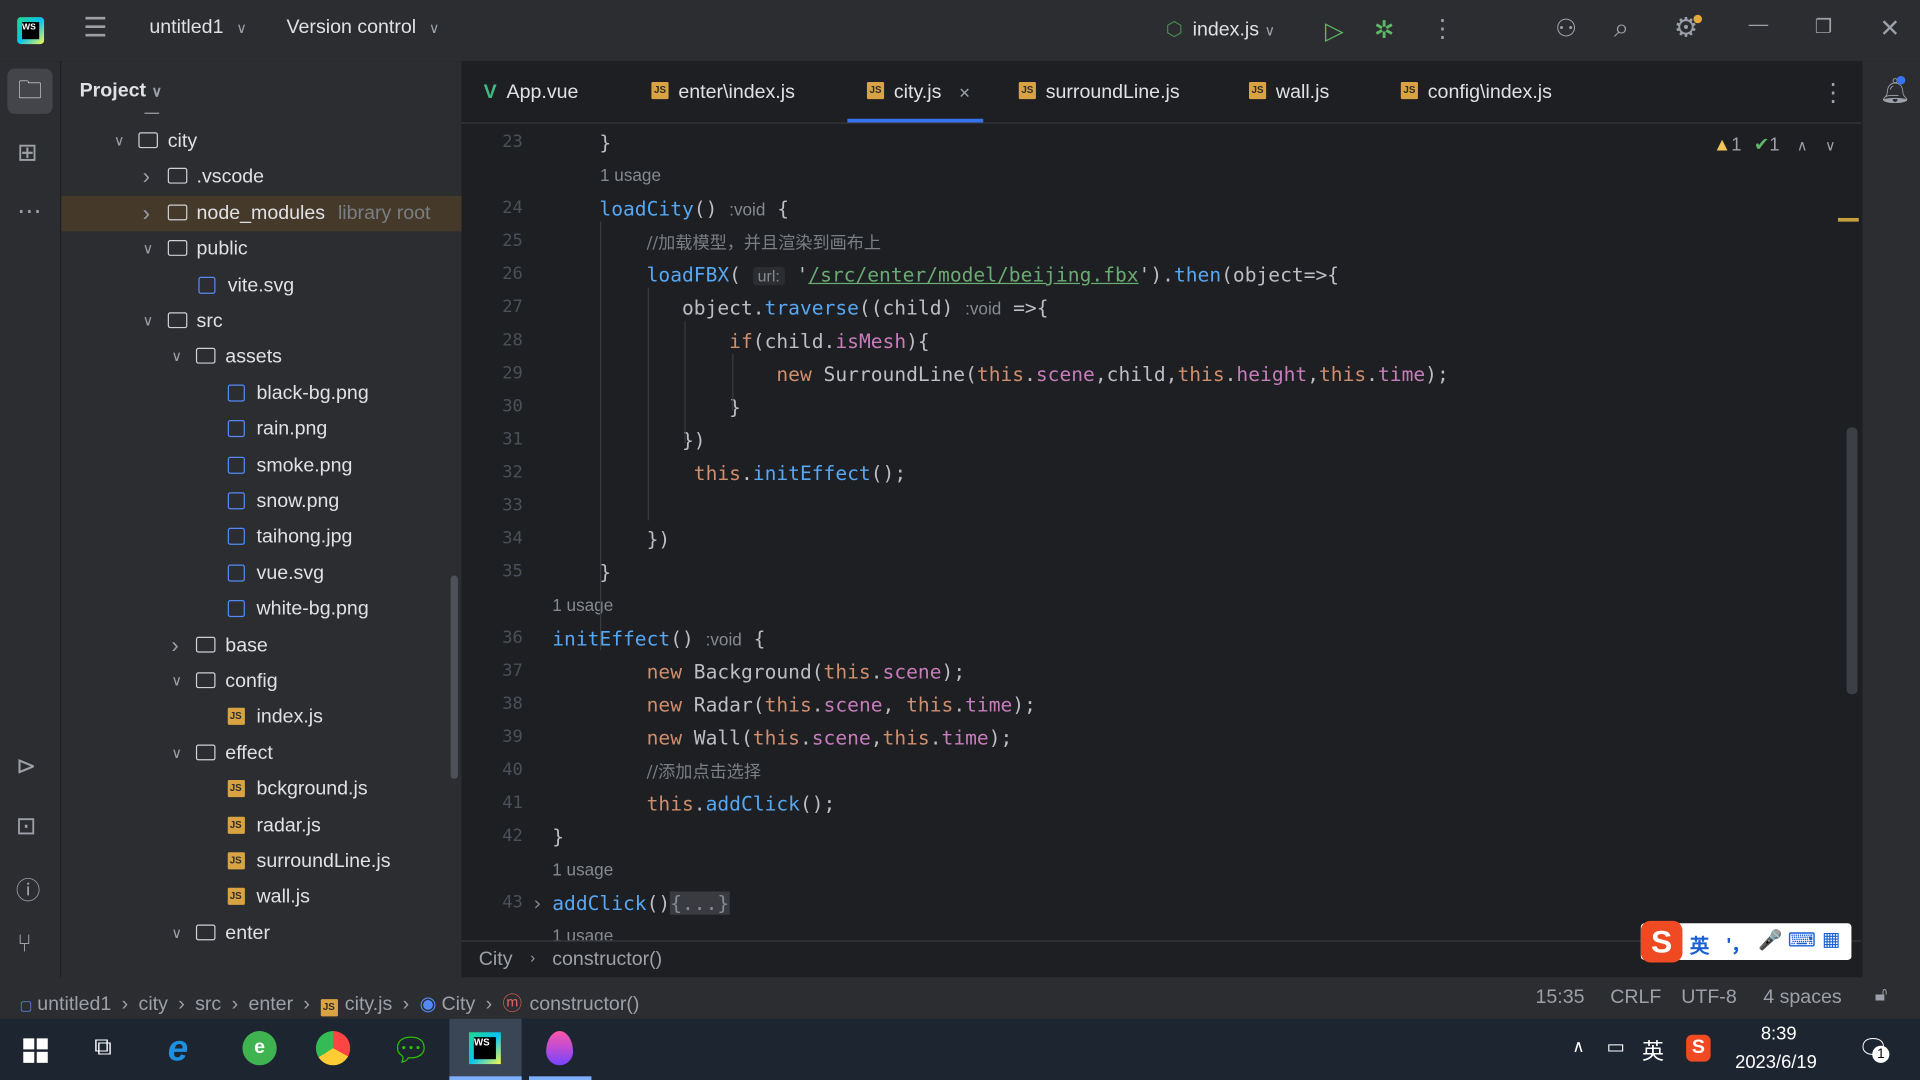 This screenshot has width=1920, height=1080. I want to click on keyboard-icon: ⌨, so click(1802, 940).